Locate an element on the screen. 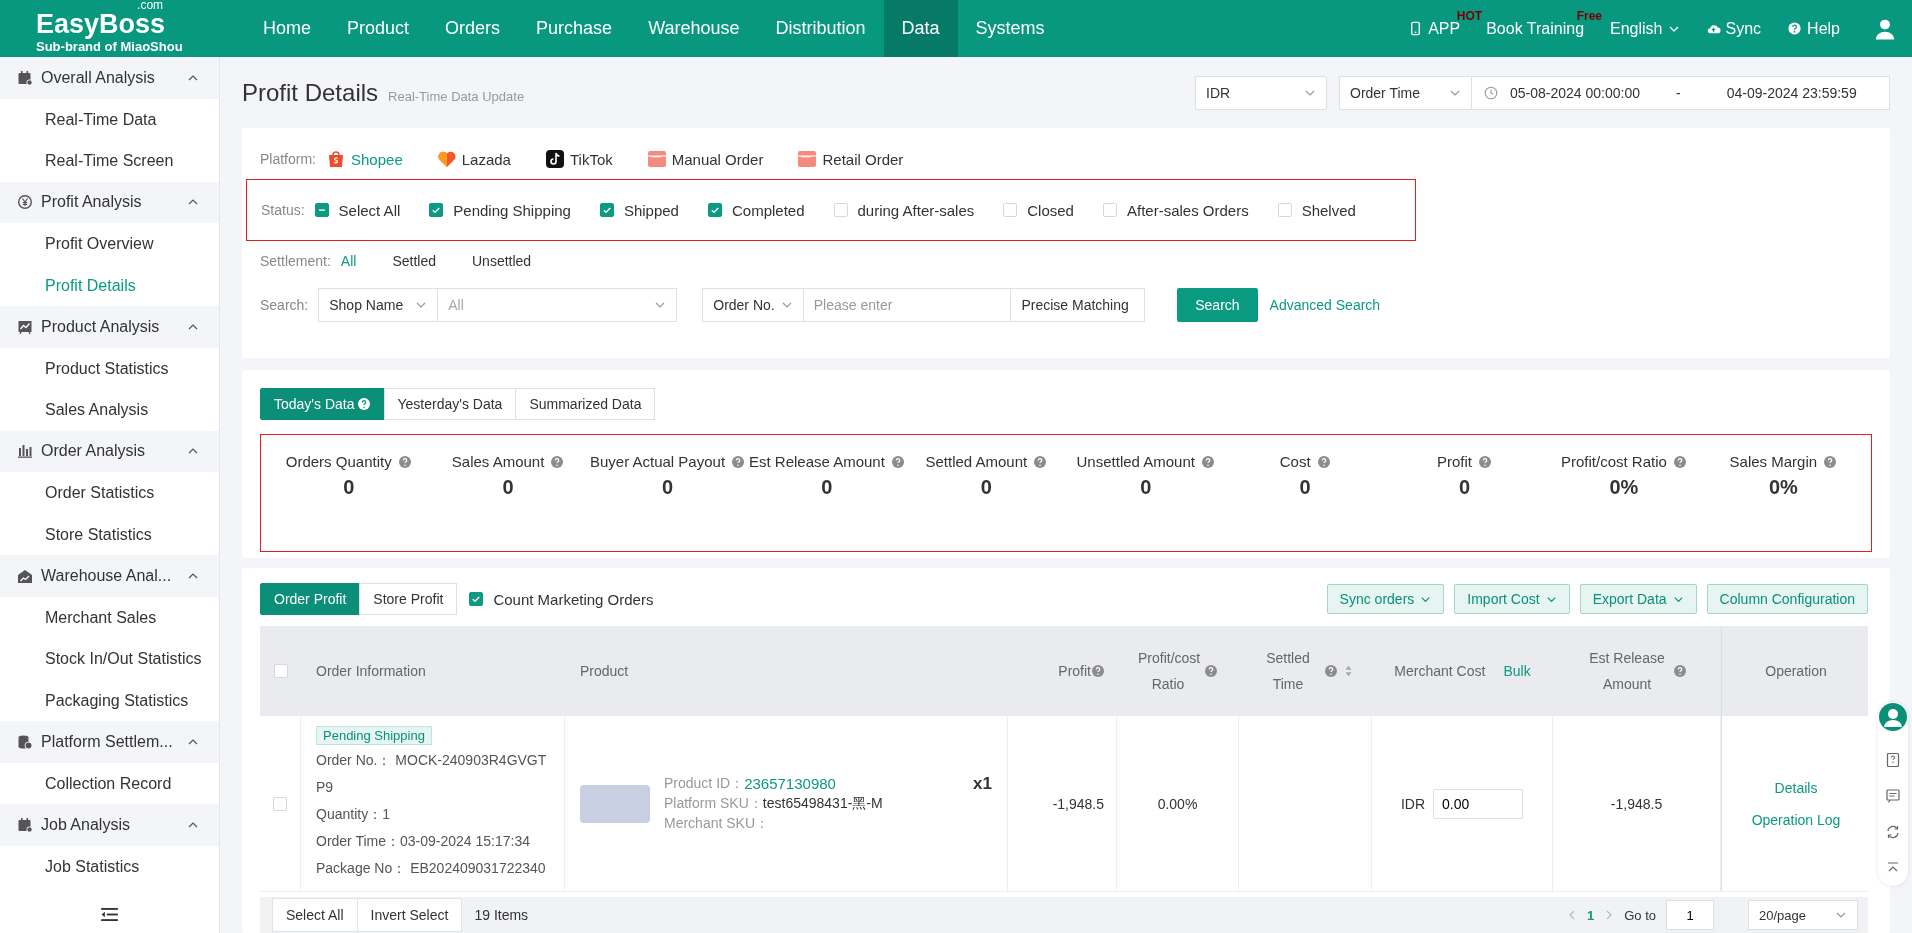 The image size is (1912, 933). table-tab: Order Profit is located at coordinates (310, 599).